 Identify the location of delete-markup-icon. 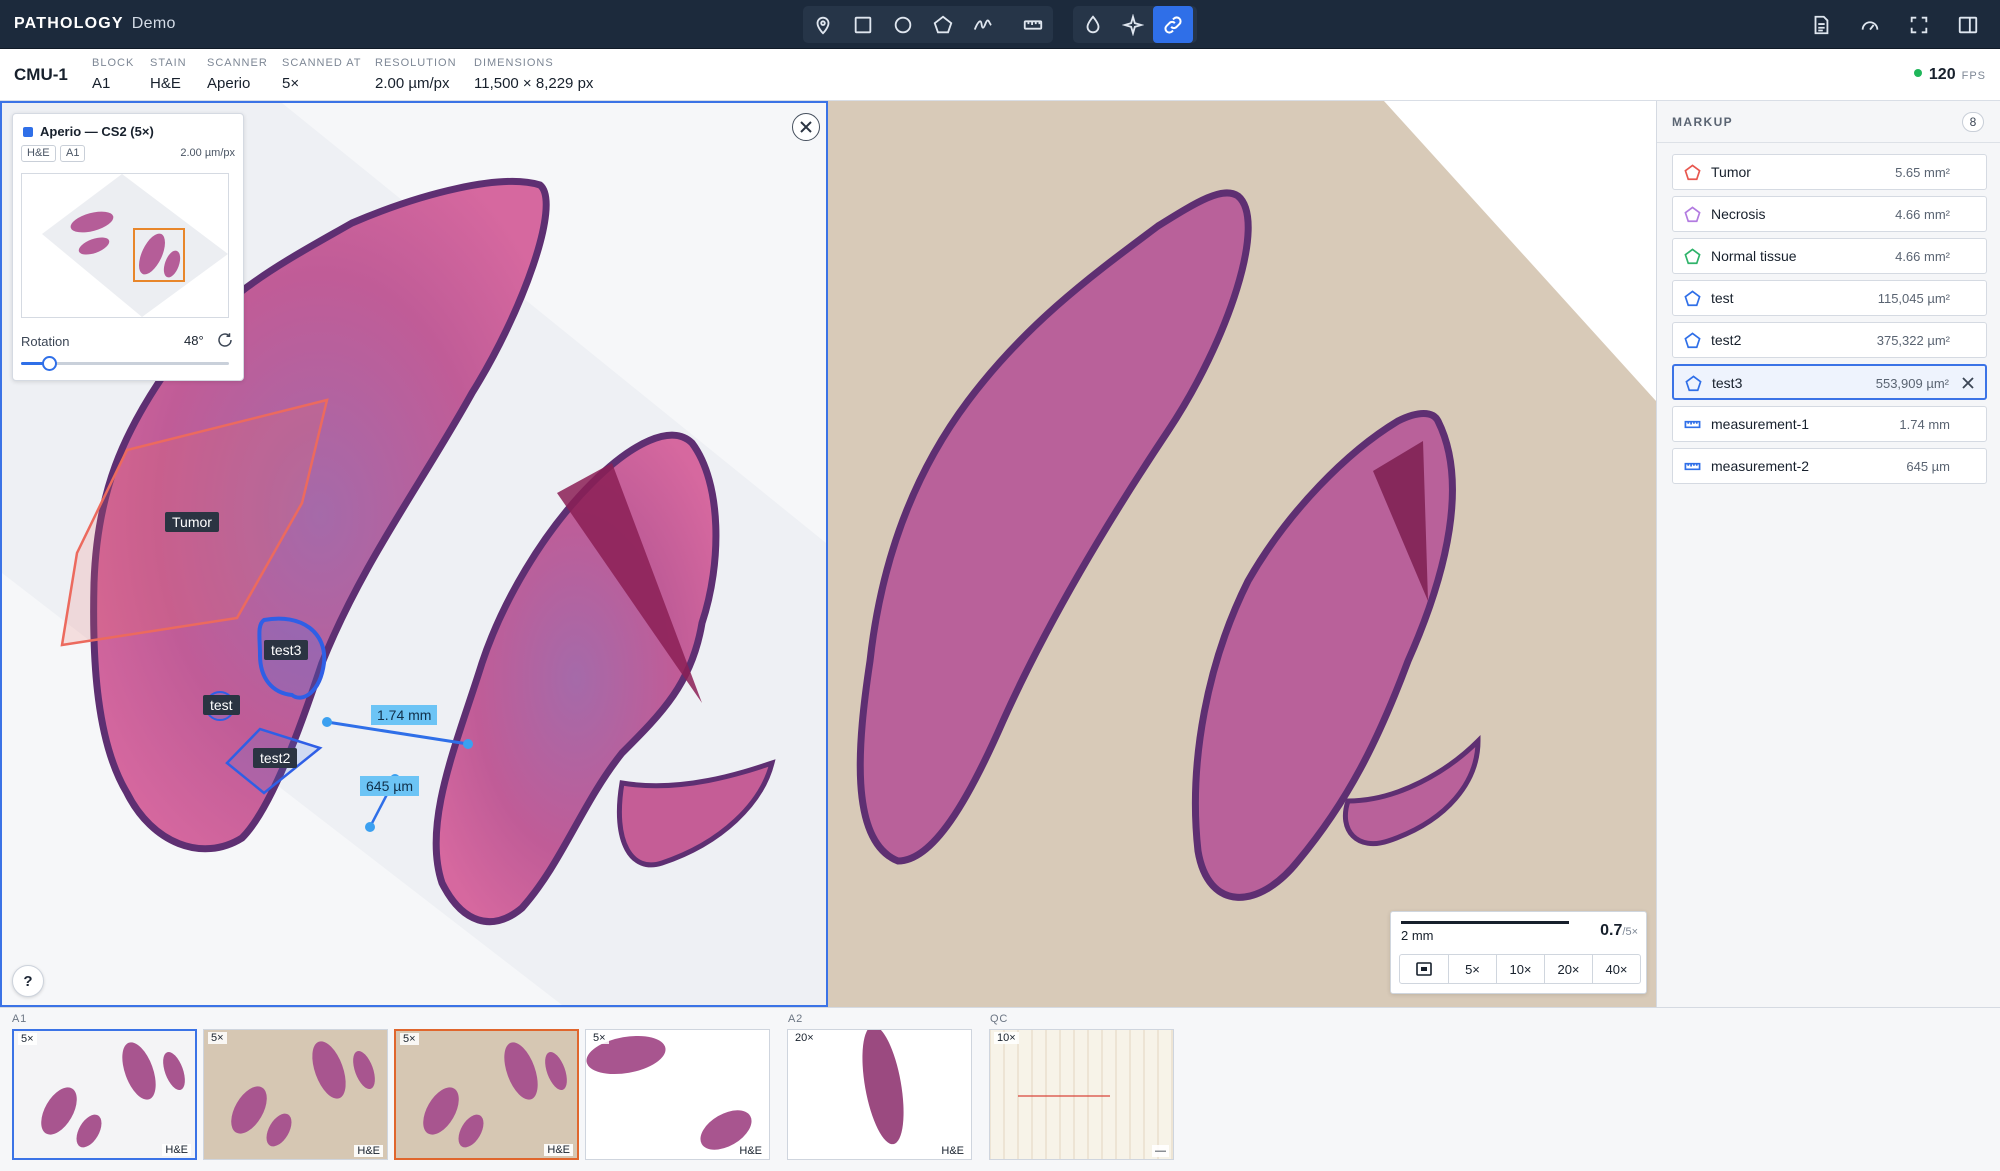
(1968, 383).